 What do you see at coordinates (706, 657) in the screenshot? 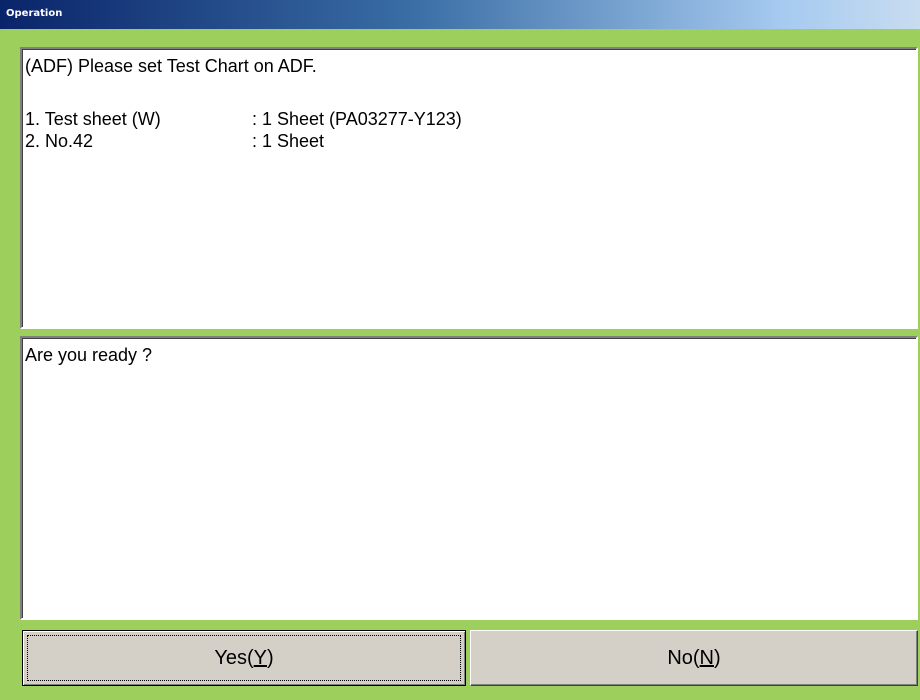
I see `no-mnemonic: N` at bounding box center [706, 657].